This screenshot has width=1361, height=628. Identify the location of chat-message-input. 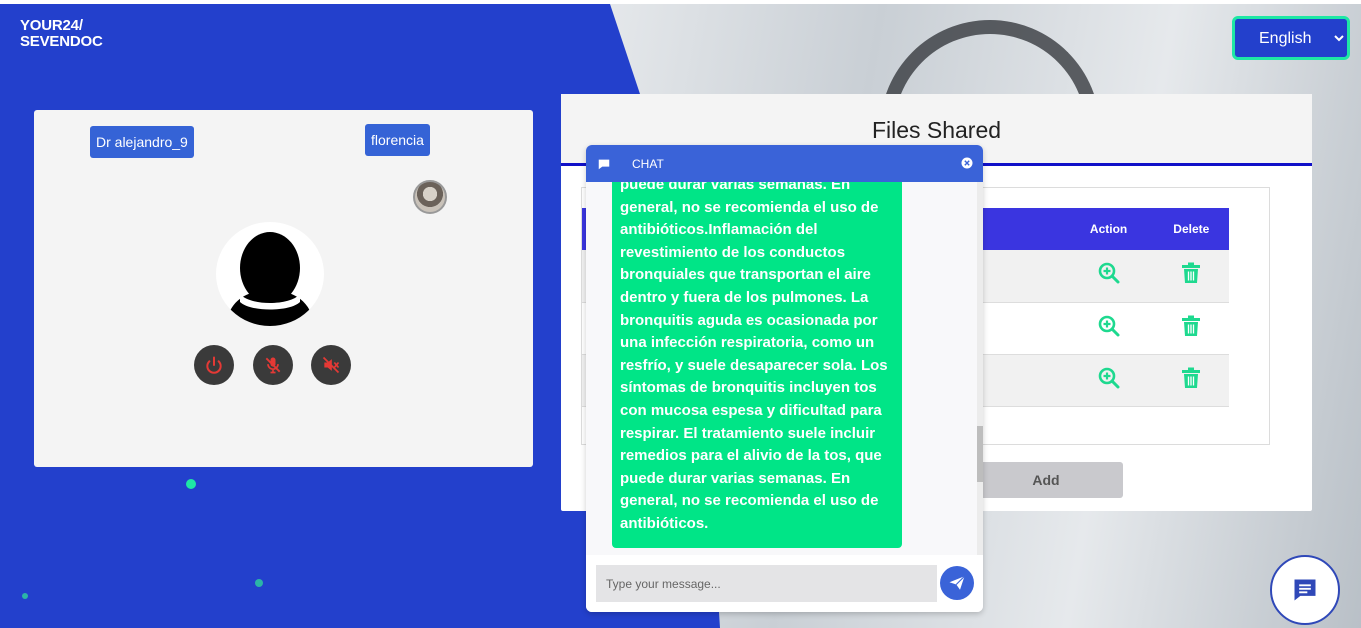
(766, 583).